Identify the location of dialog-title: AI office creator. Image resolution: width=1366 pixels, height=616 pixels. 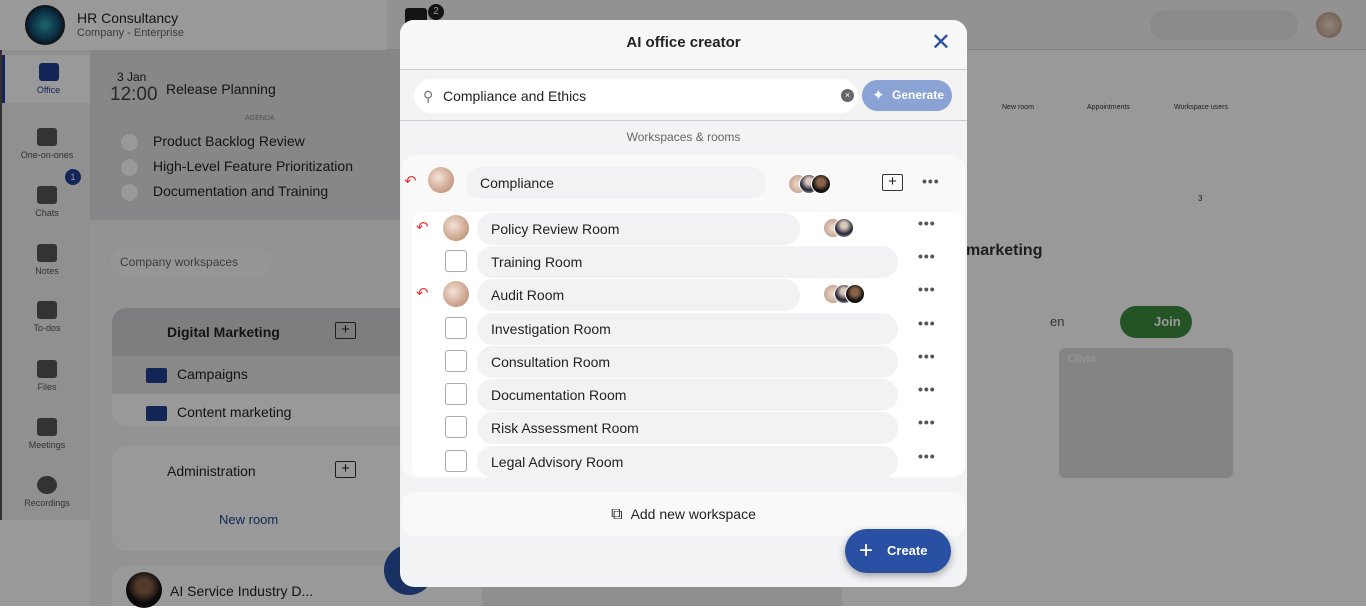
(683, 45).